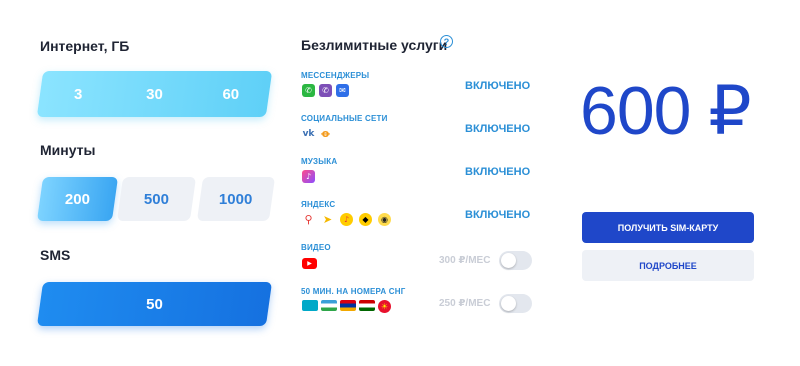 This screenshot has width=800, height=366. What do you see at coordinates (668, 265) in the screenshot?
I see `more-details-button: ПОДРОБНЕЕ` at bounding box center [668, 265].